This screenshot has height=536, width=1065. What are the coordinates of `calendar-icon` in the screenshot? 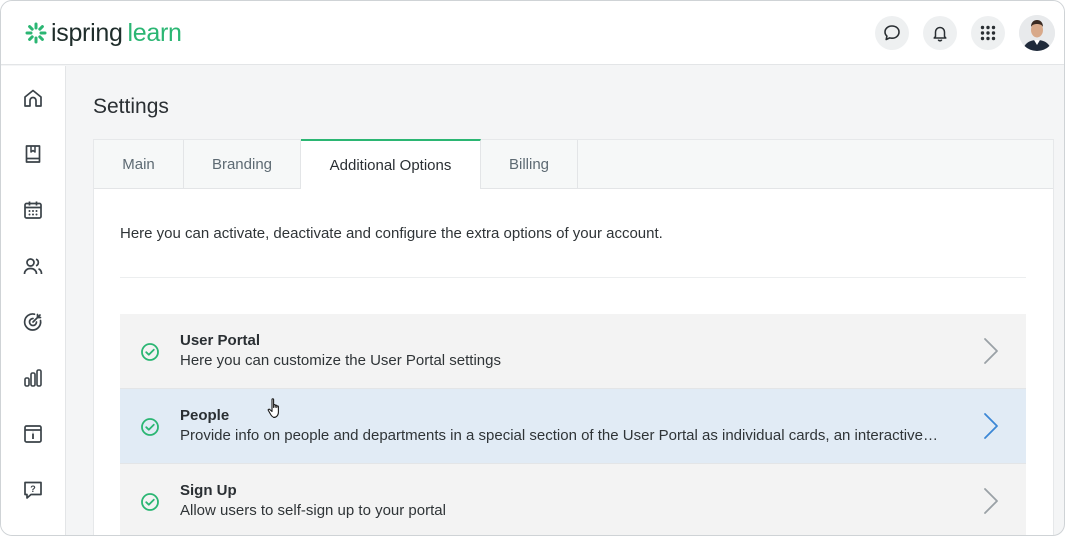 It's located at (33, 210).